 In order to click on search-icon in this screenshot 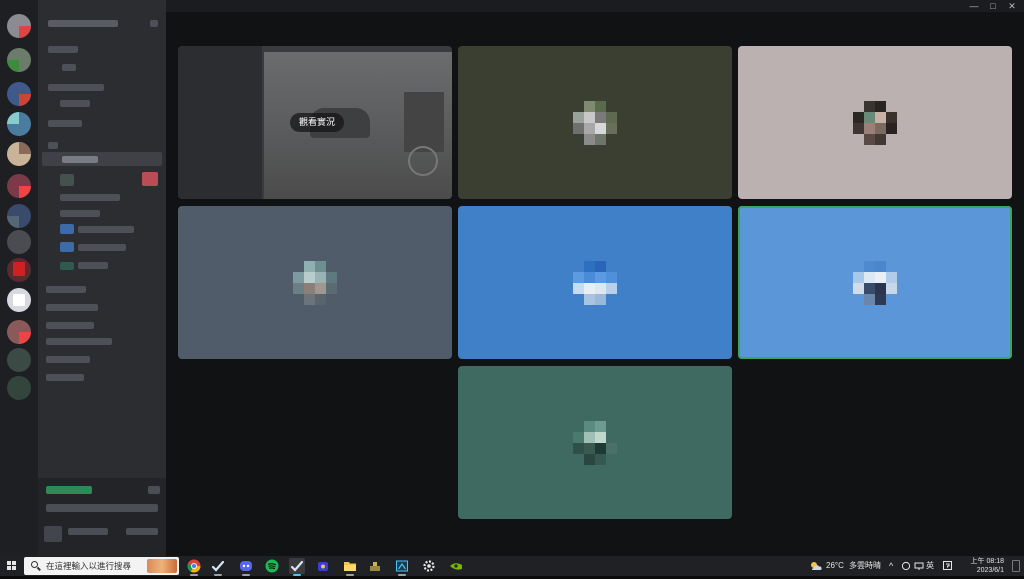, I will do `click(34, 564)`.